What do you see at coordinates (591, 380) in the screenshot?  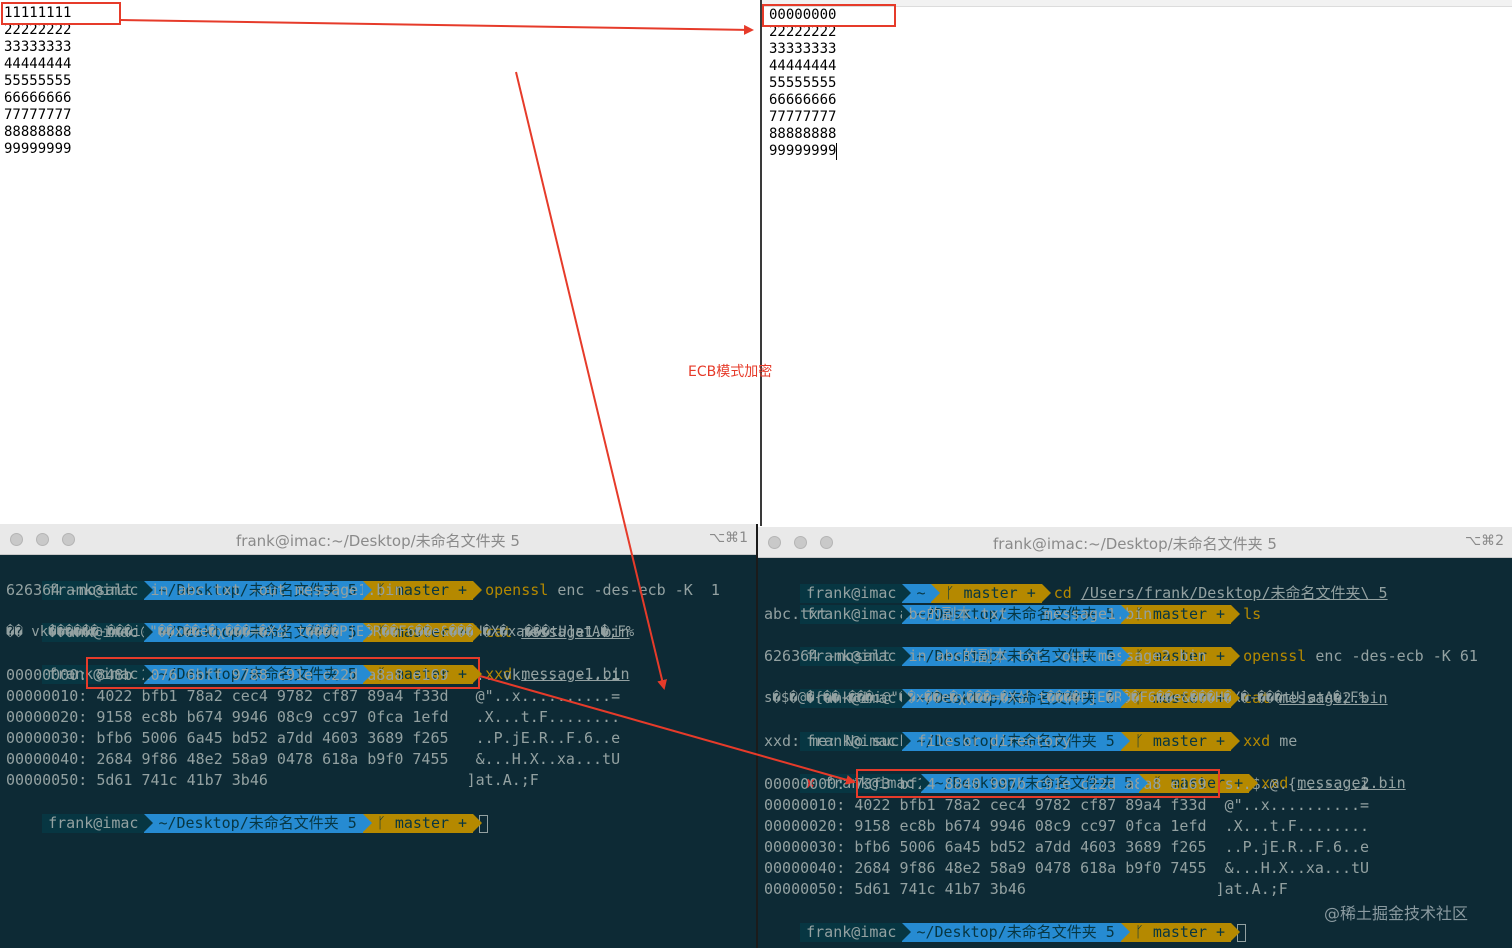 I see `arrow-to-terminal` at bounding box center [591, 380].